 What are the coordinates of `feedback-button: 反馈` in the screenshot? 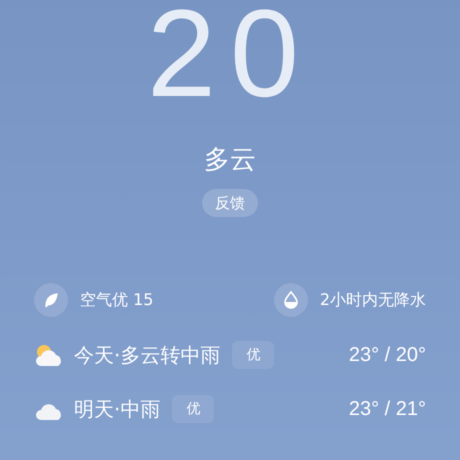 It's located at (230, 203).